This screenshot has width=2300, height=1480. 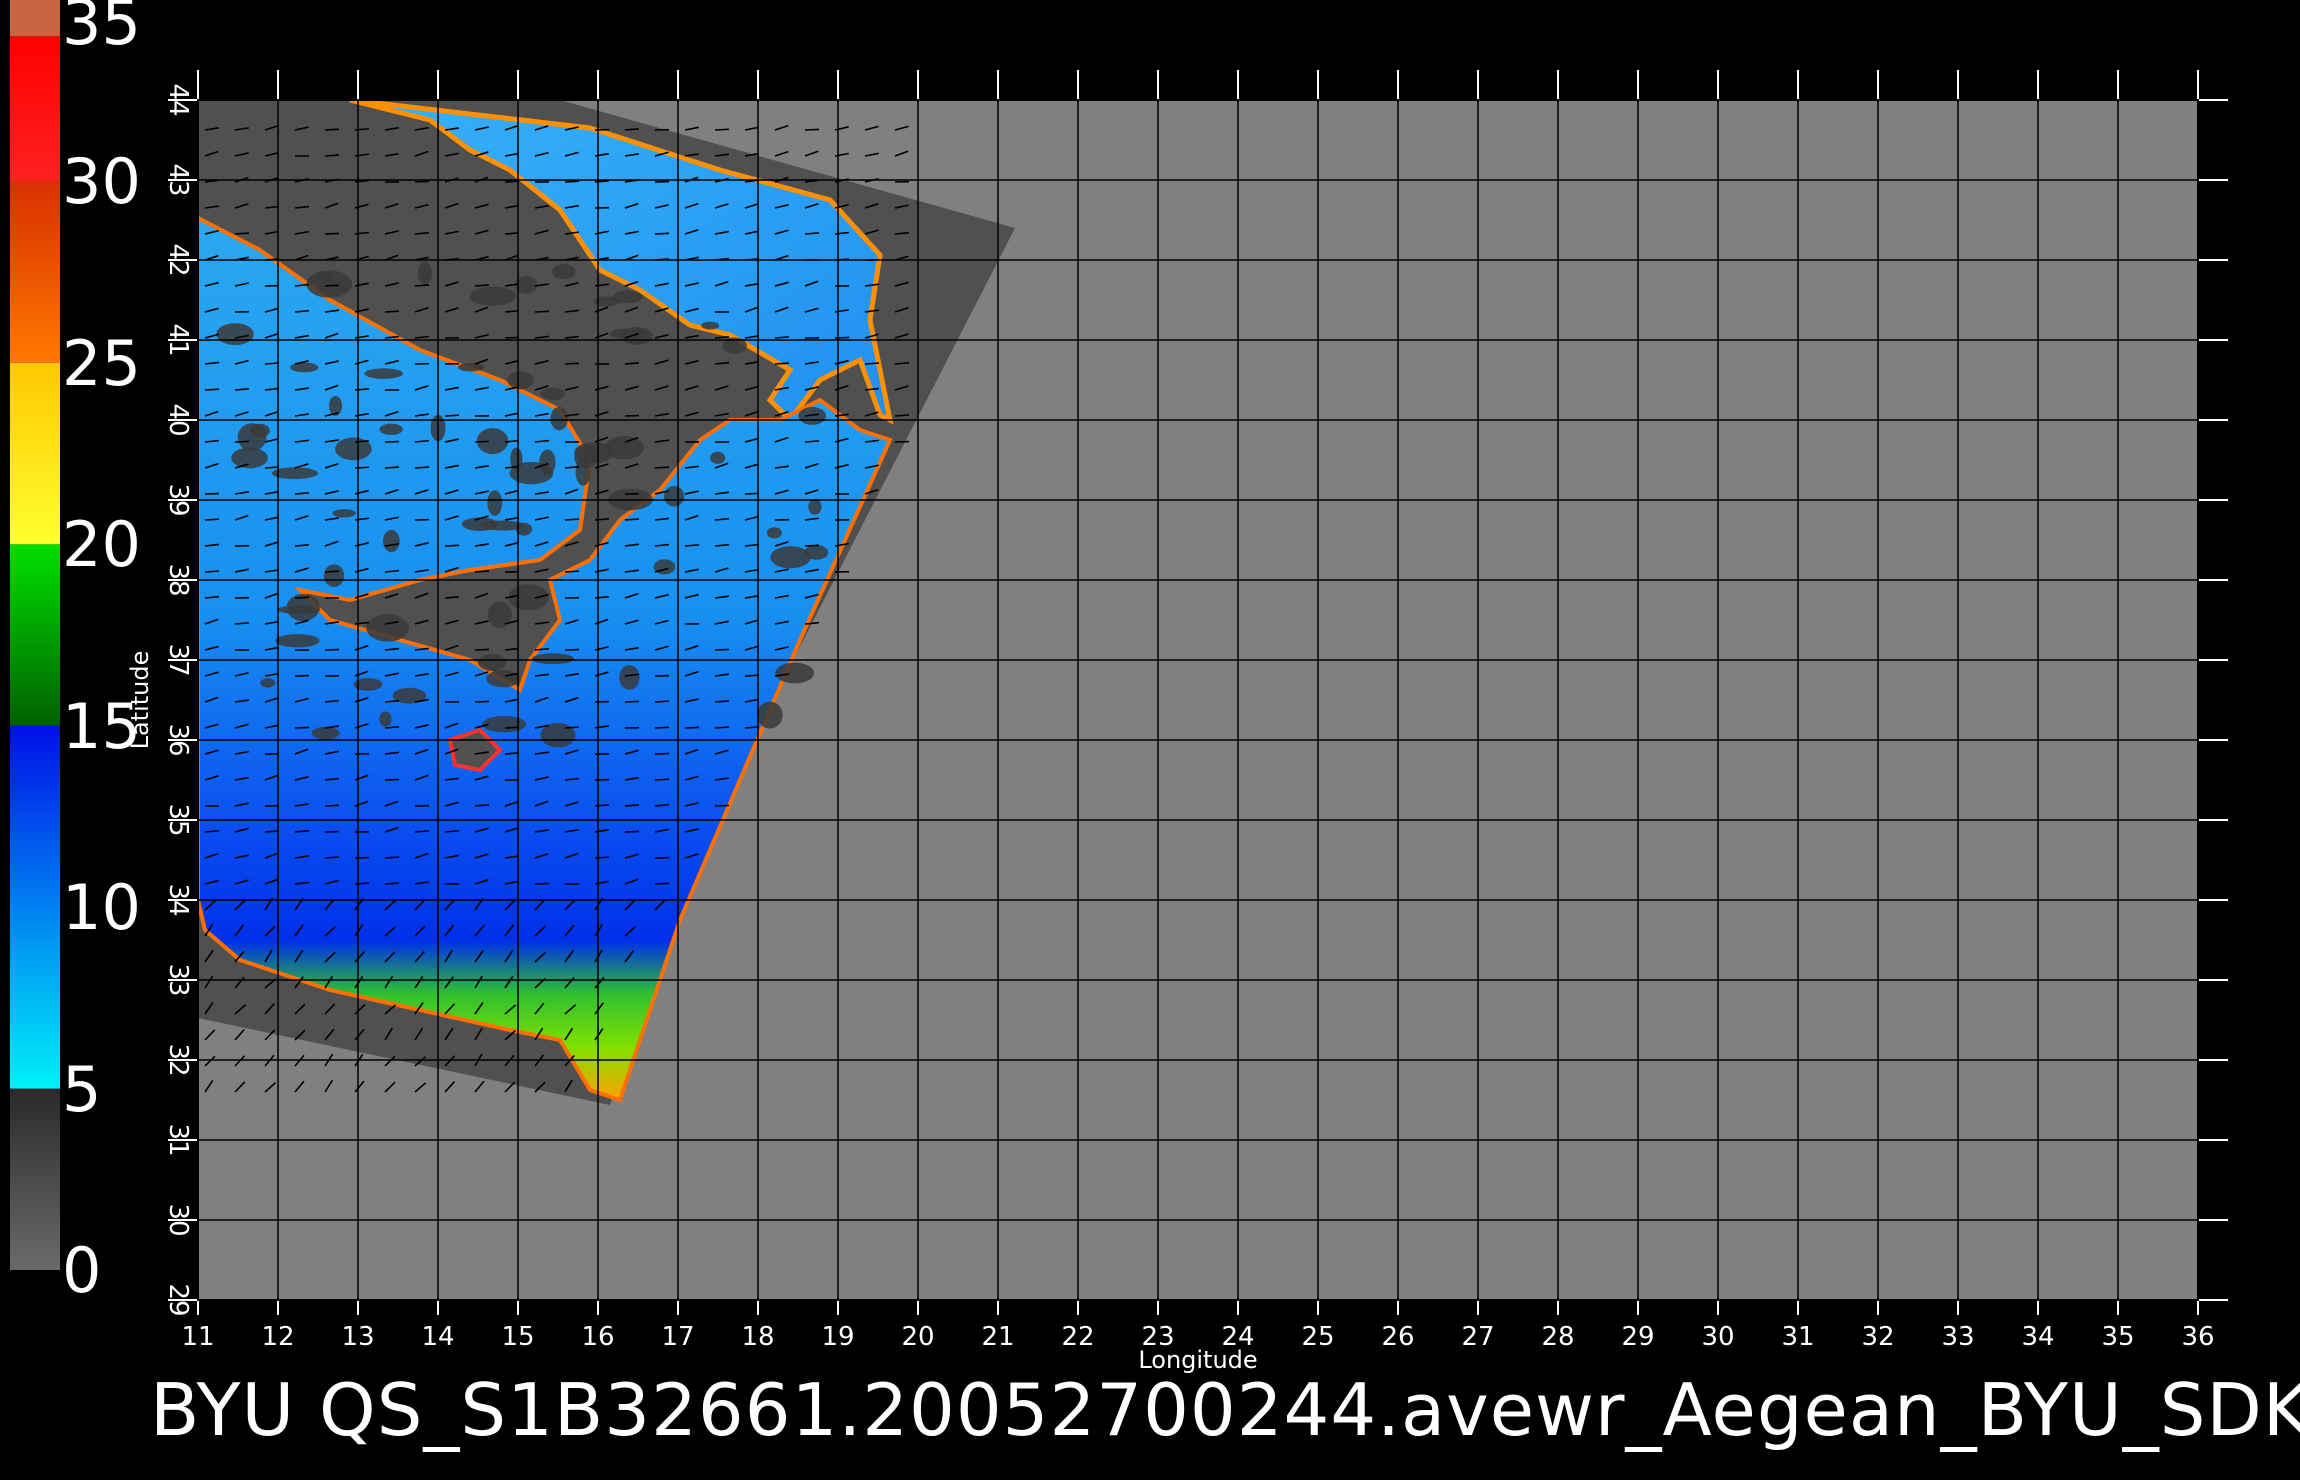 What do you see at coordinates (1397, 1337) in the screenshot?
I see `longitude-tick-label: 26` at bounding box center [1397, 1337].